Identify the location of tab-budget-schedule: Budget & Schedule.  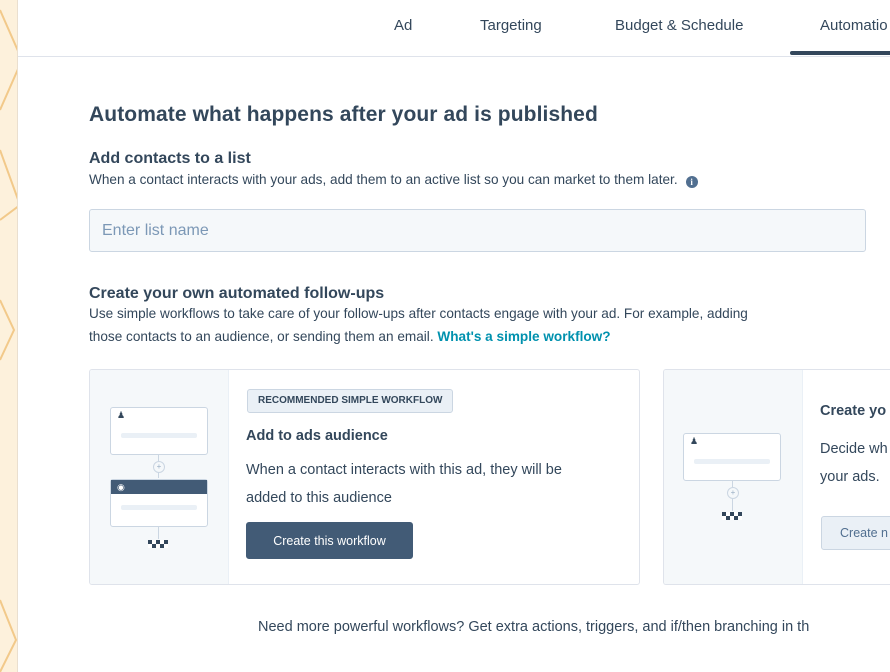
(679, 25).